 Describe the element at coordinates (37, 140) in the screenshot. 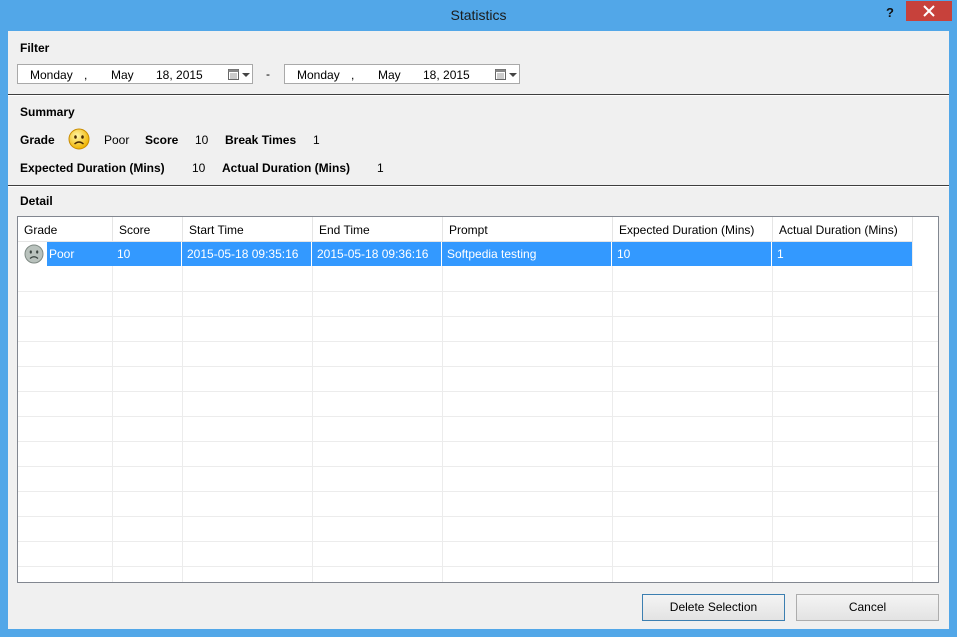

I see `summary-grade-label: Grade` at that location.